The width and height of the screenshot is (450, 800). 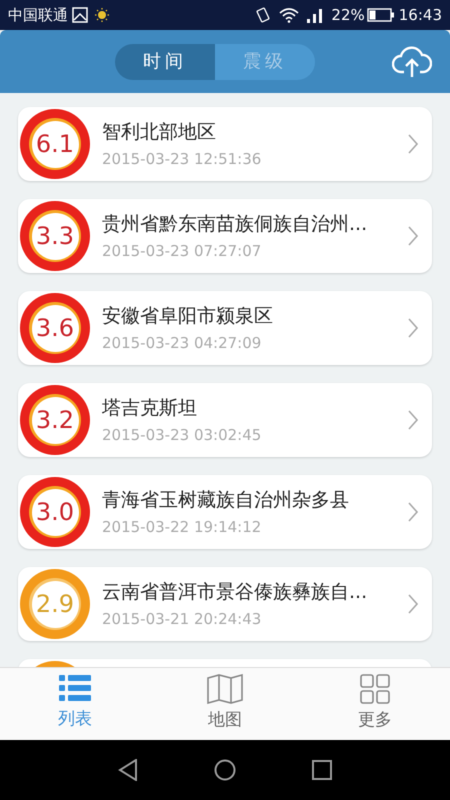 What do you see at coordinates (348, 15) in the screenshot?
I see `battery-percent: 22%` at bounding box center [348, 15].